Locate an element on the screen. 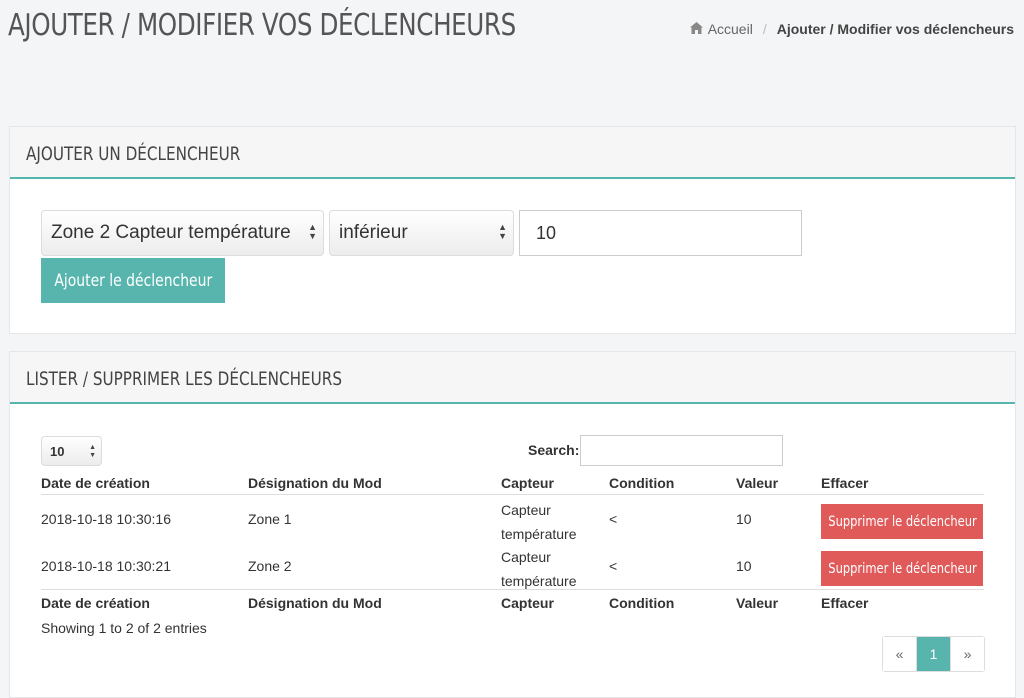 The height and width of the screenshot is (698, 1024). column-footer-sensor: Capteur is located at coordinates (527, 603).